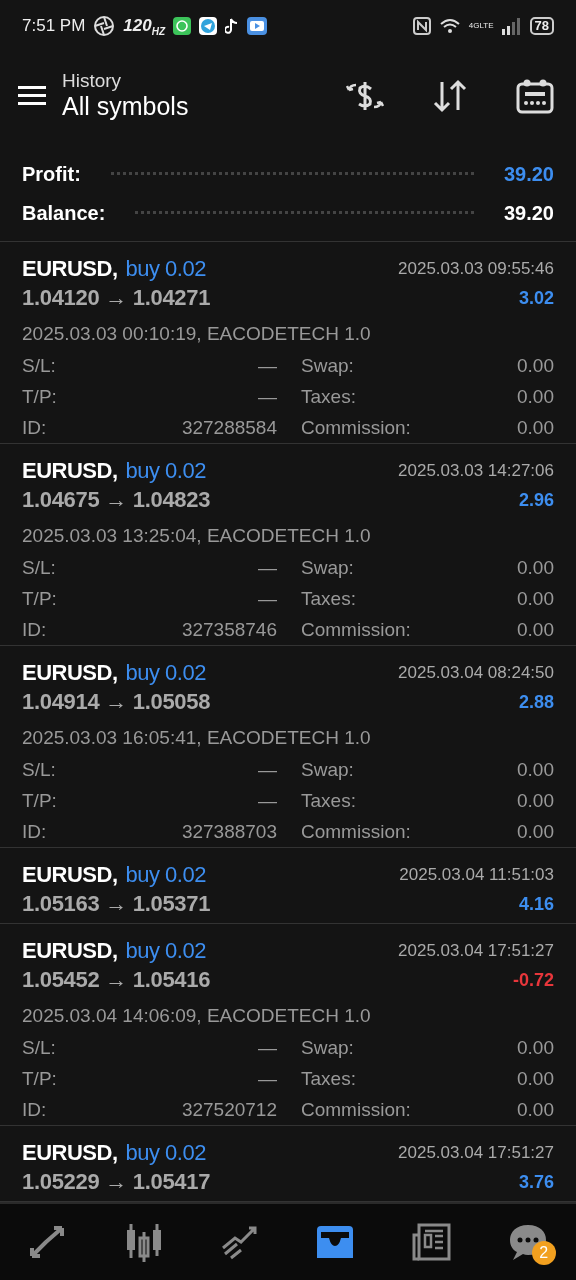 The image size is (576, 1280). Describe the element at coordinates (543, 1253) in the screenshot. I see `notification-badge: 2` at that location.